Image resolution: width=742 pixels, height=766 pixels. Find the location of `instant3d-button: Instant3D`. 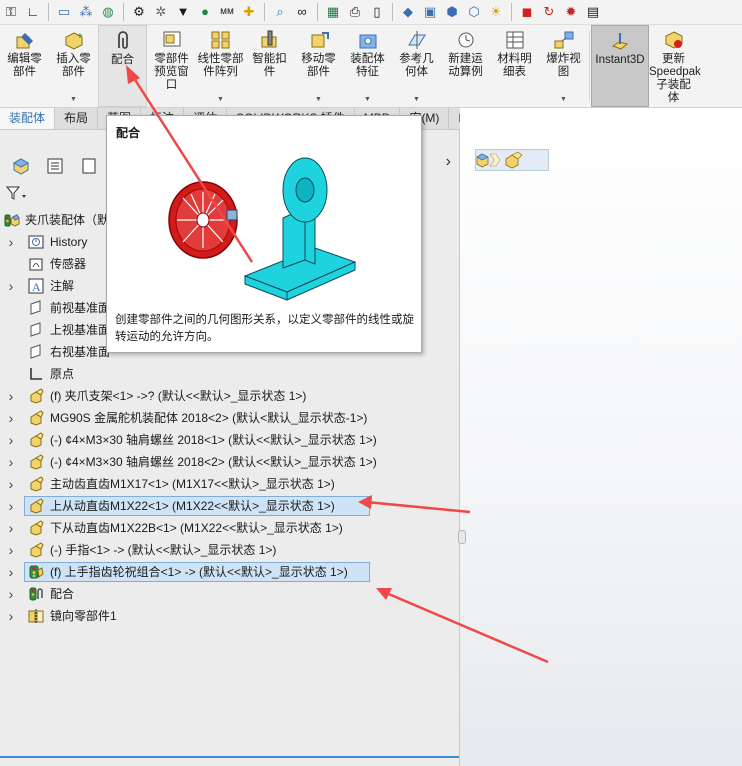

instant3d-button: Instant3D is located at coordinates (620, 66).